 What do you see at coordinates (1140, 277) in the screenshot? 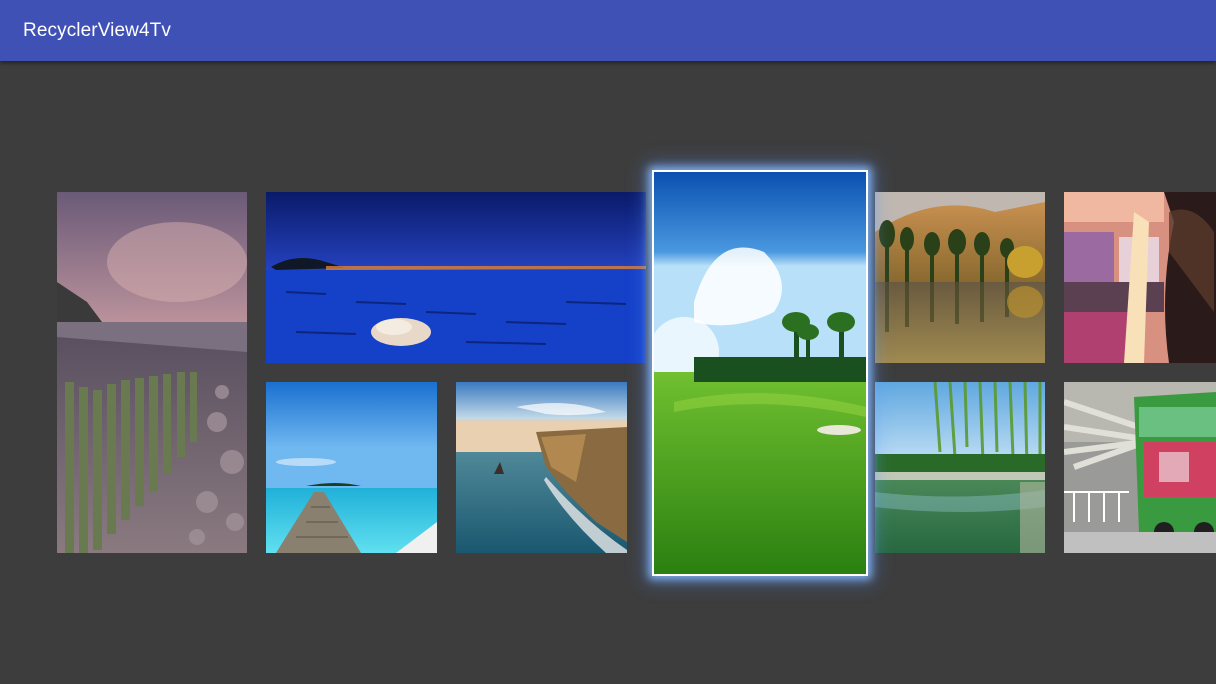
I see `photo-tile-pink-interior` at bounding box center [1140, 277].